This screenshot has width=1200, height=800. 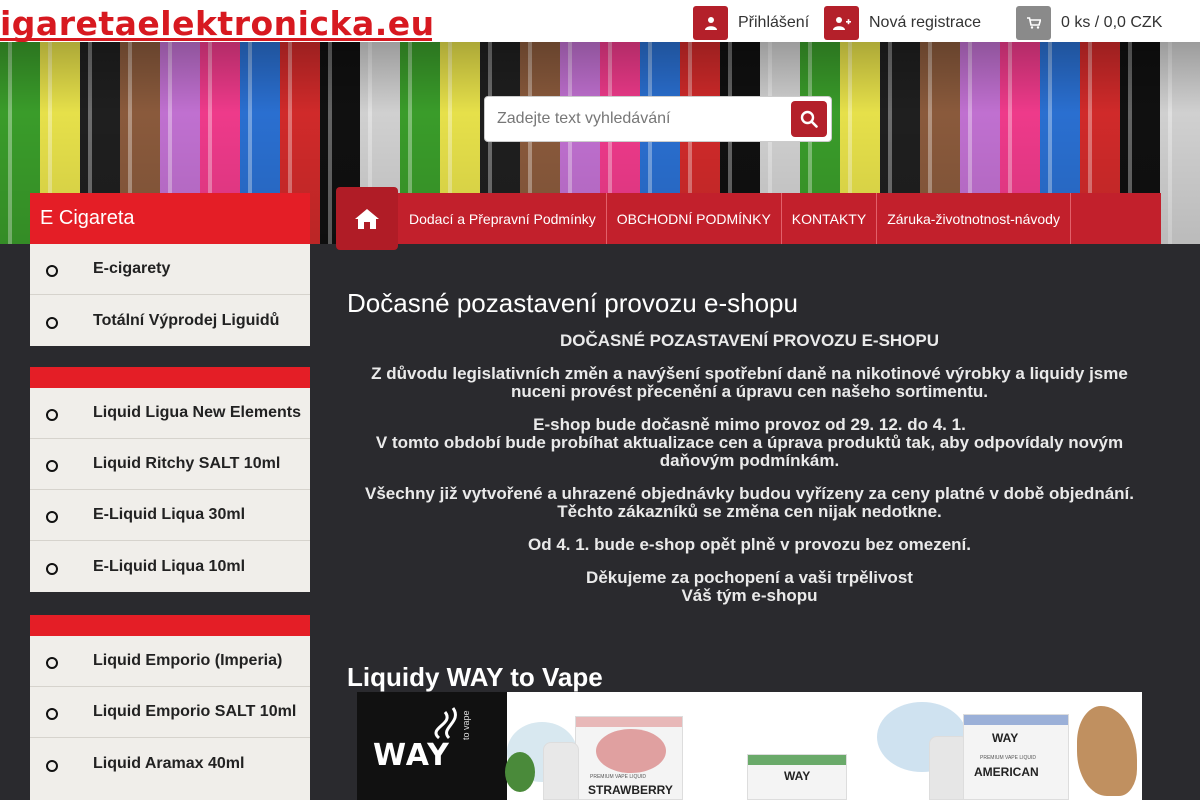 I want to click on mint-leaf-decoration, so click(x=520, y=772).